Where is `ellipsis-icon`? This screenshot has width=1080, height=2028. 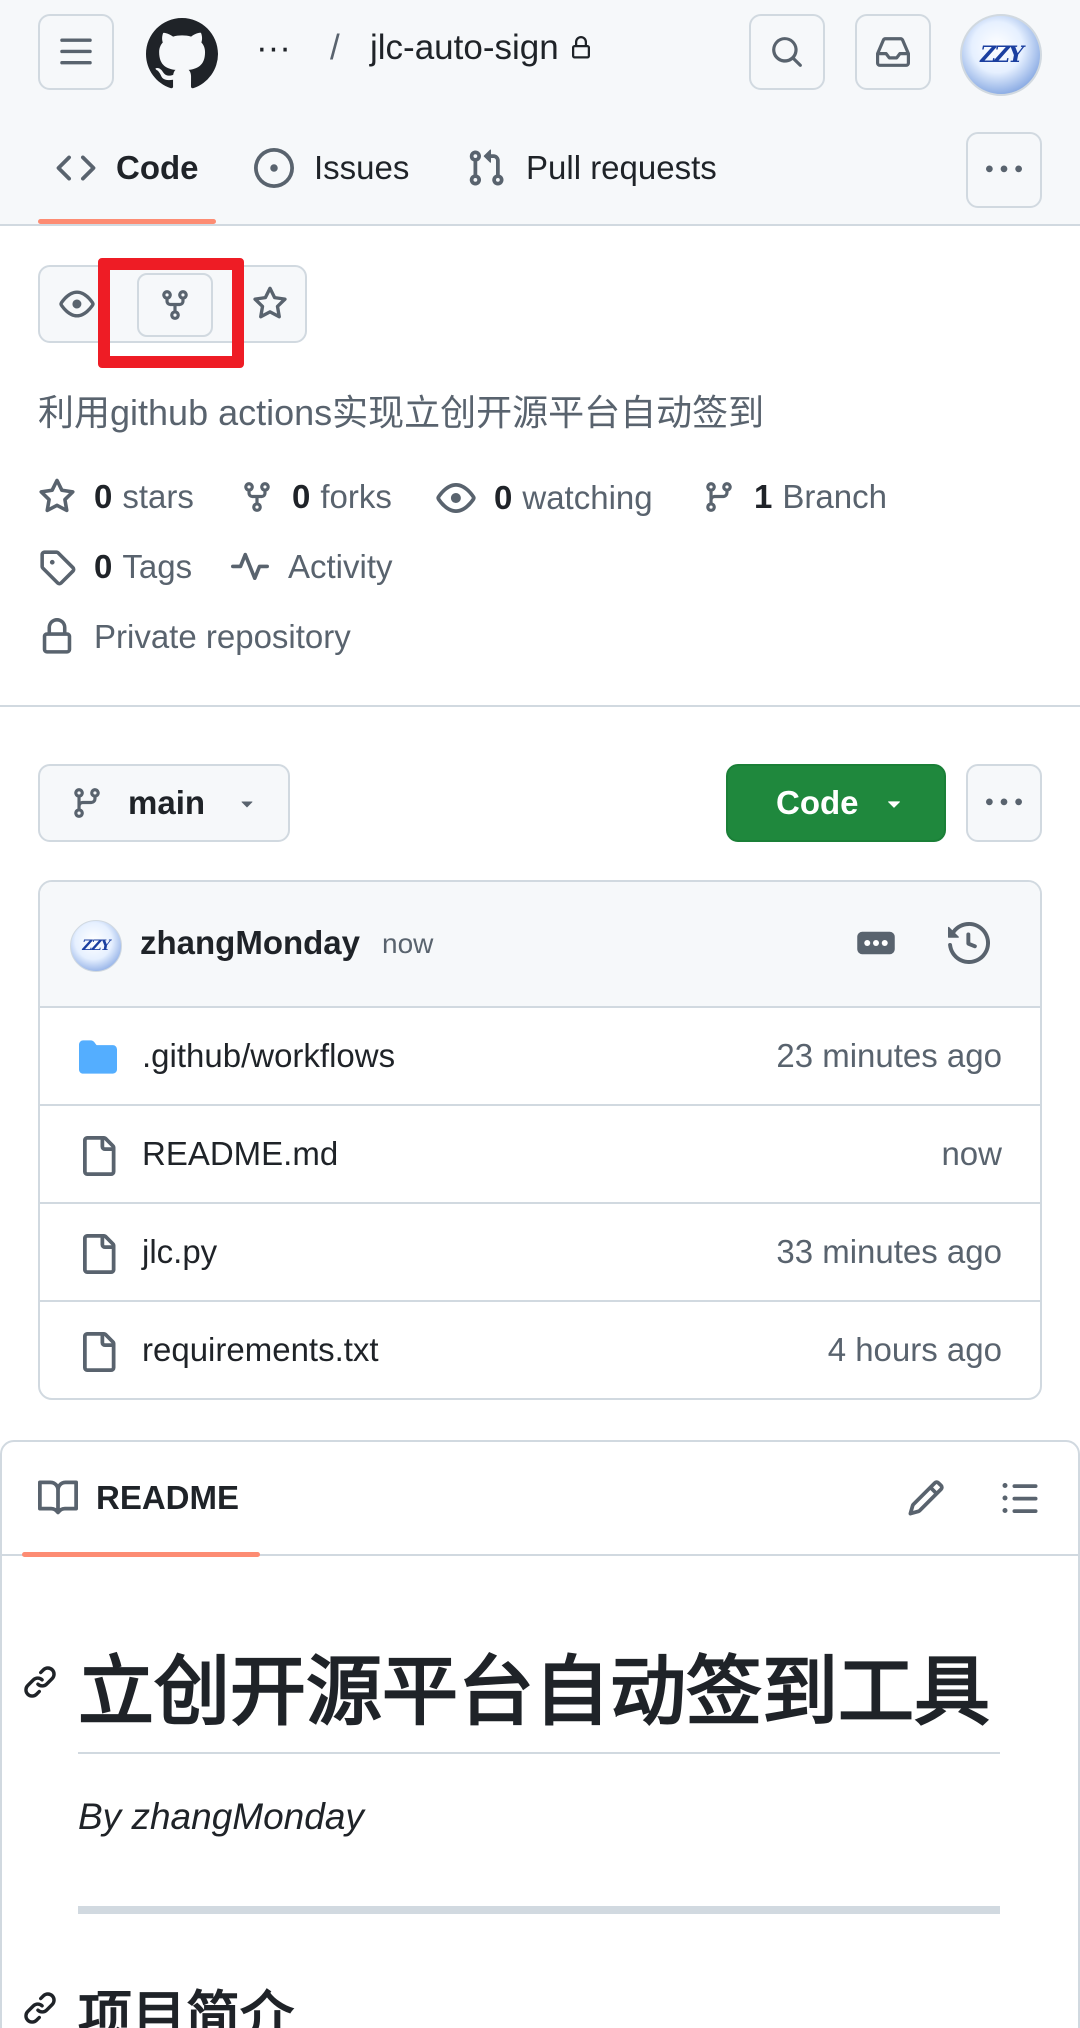
ellipsis-icon is located at coordinates (876, 943).